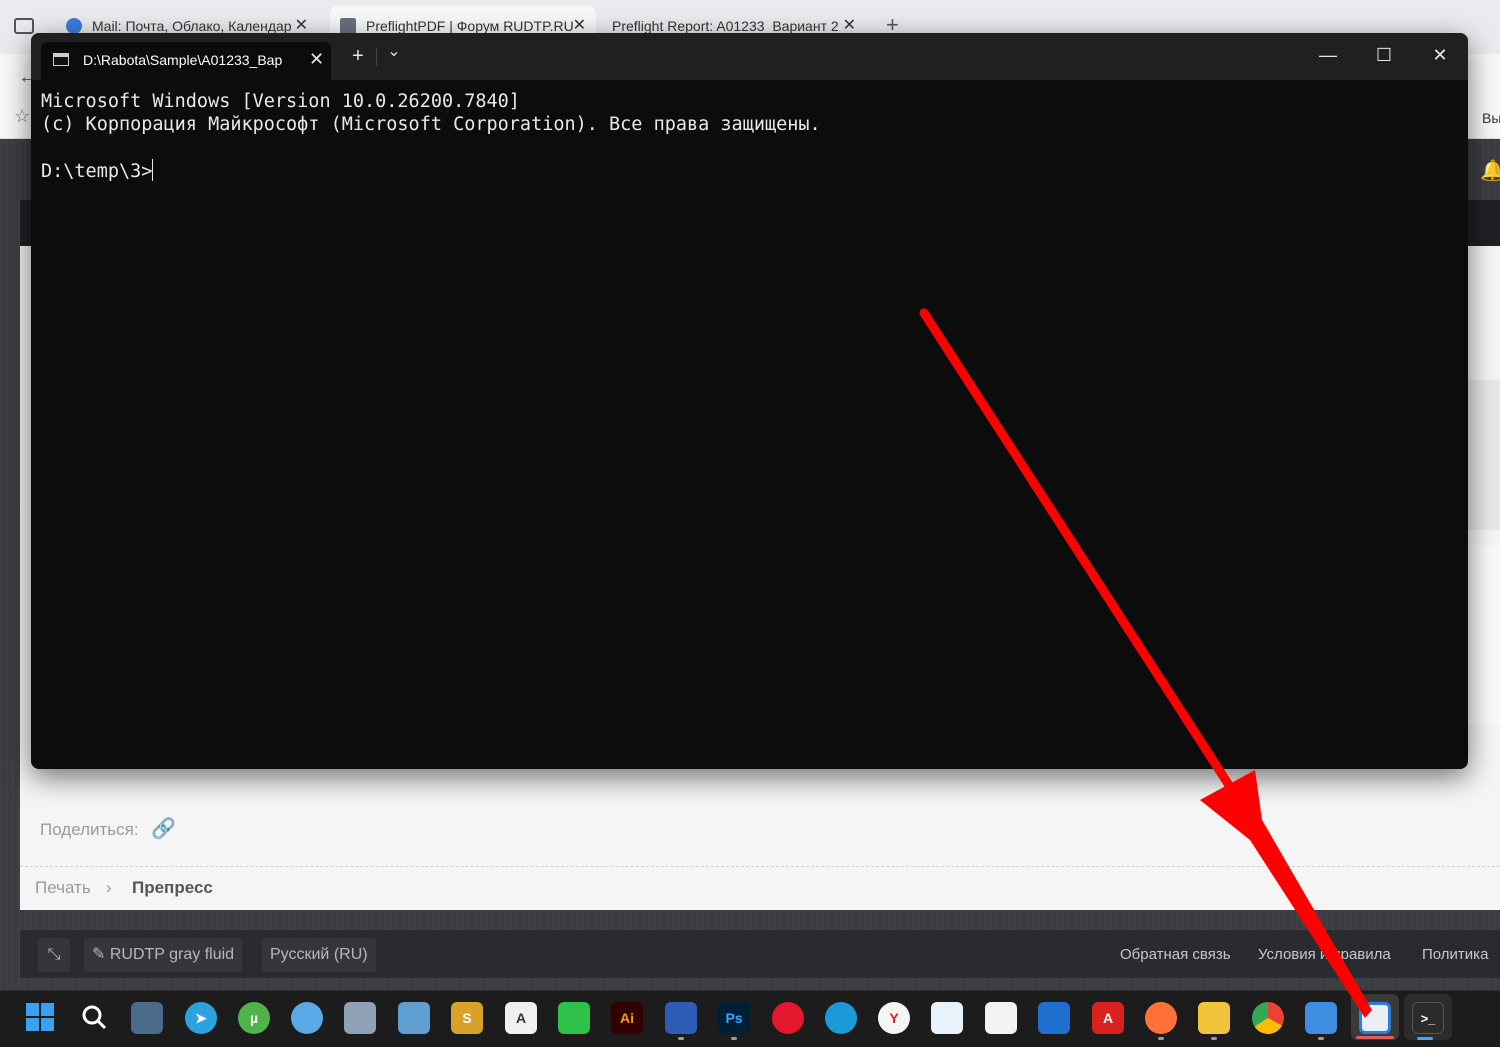 The image size is (1500, 1047). What do you see at coordinates (574, 1018) in the screenshot?
I see `app-green-icon` at bounding box center [574, 1018].